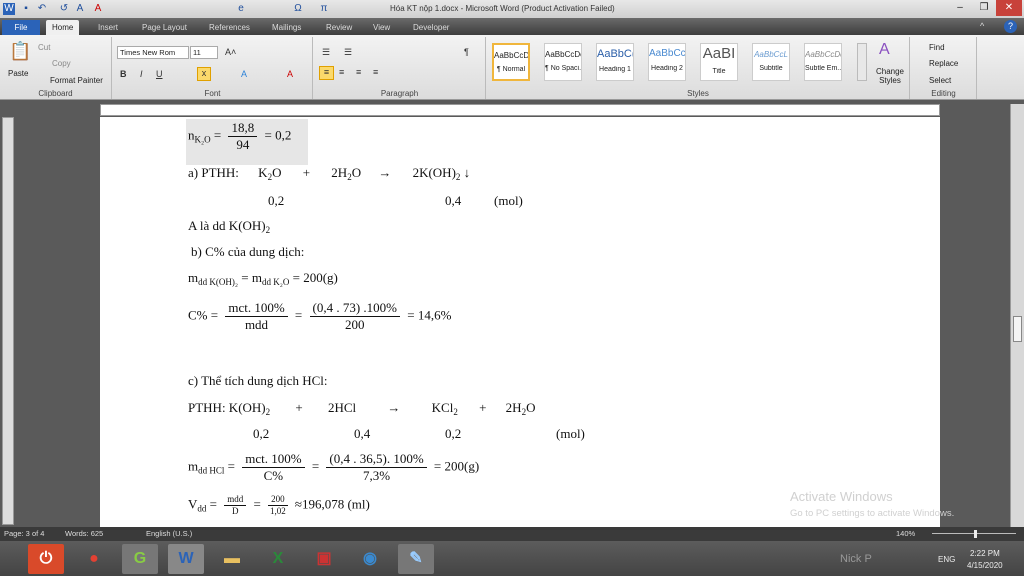 The image size is (1024, 576). What do you see at coordinates (84, 534) in the screenshot?
I see `word-count: Words: 625` at bounding box center [84, 534].